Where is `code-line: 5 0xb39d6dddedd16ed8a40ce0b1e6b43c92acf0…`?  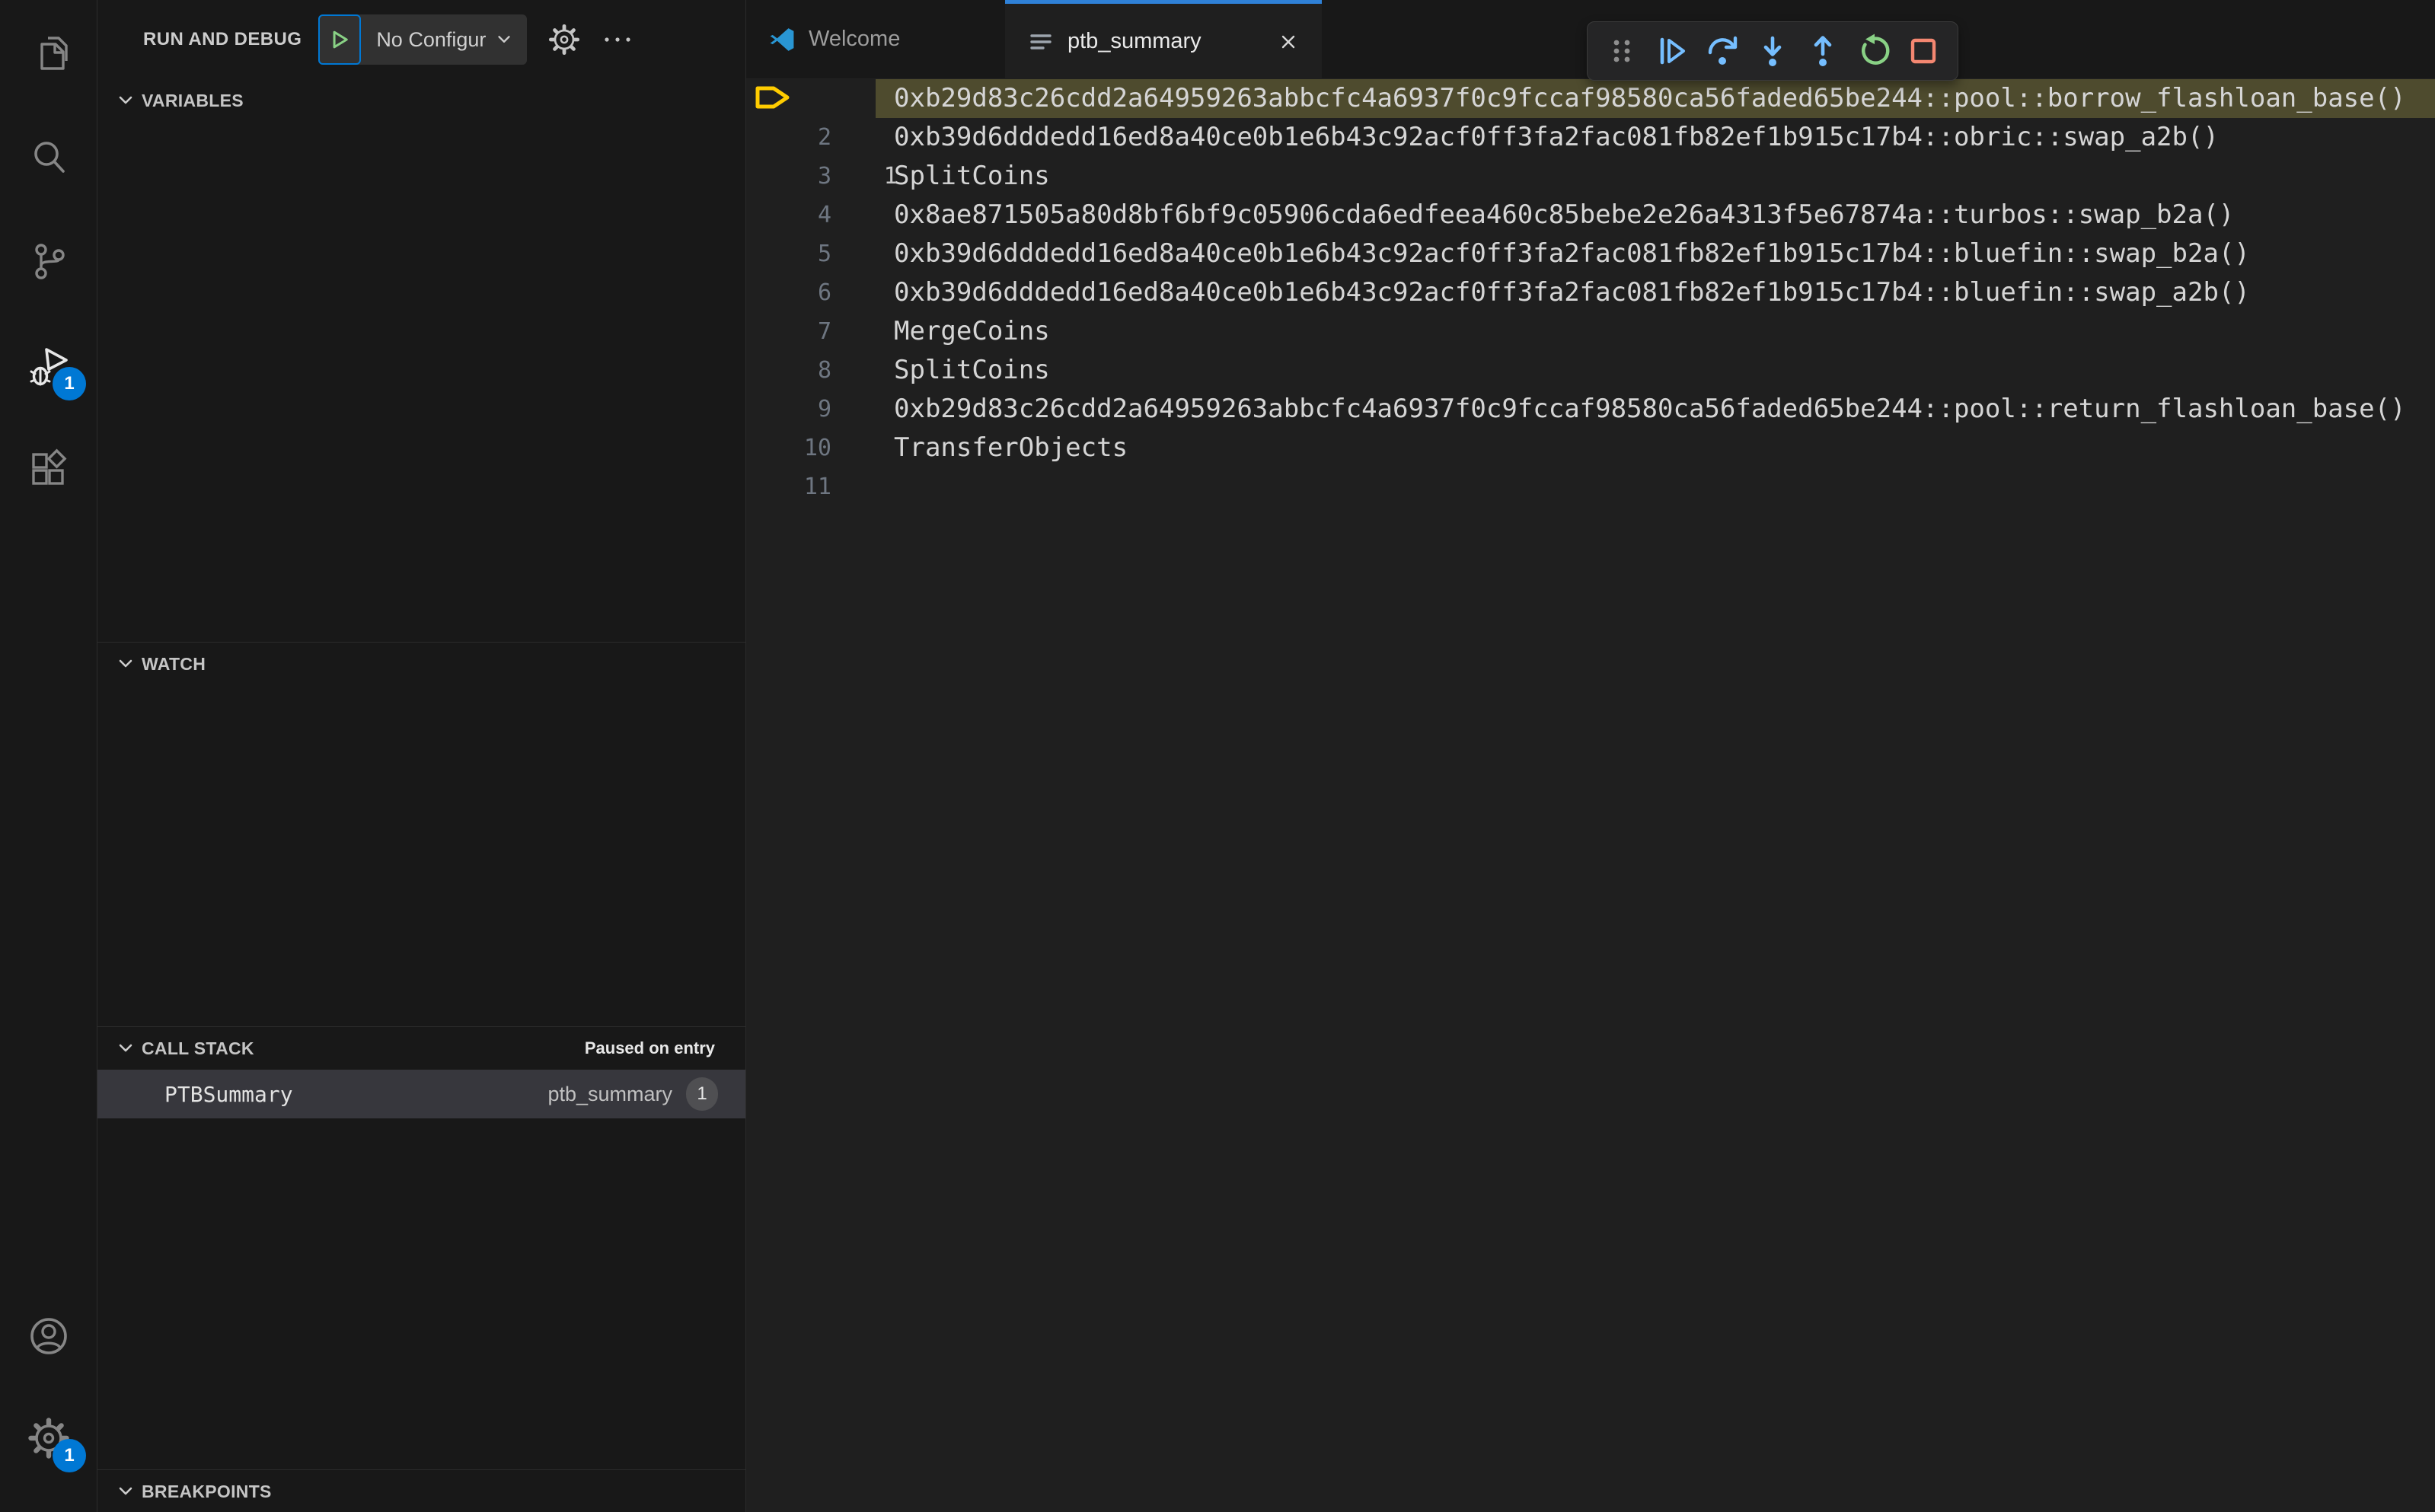
code-line: 5 0xb39d6dddedd16ed8a40ce0b1e6b43c92acf0… is located at coordinates (1590, 253).